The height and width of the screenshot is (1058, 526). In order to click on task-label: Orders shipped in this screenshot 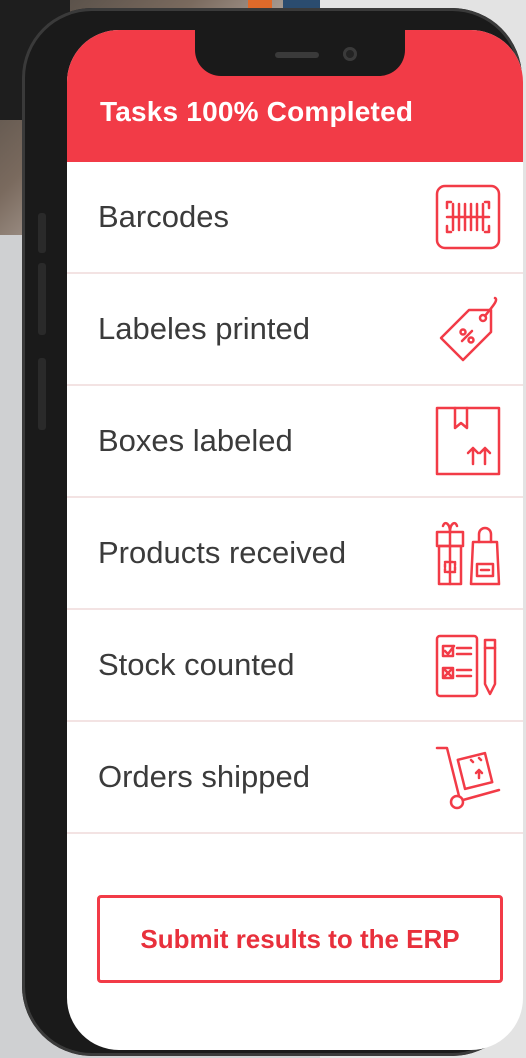, I will do `click(204, 776)`.